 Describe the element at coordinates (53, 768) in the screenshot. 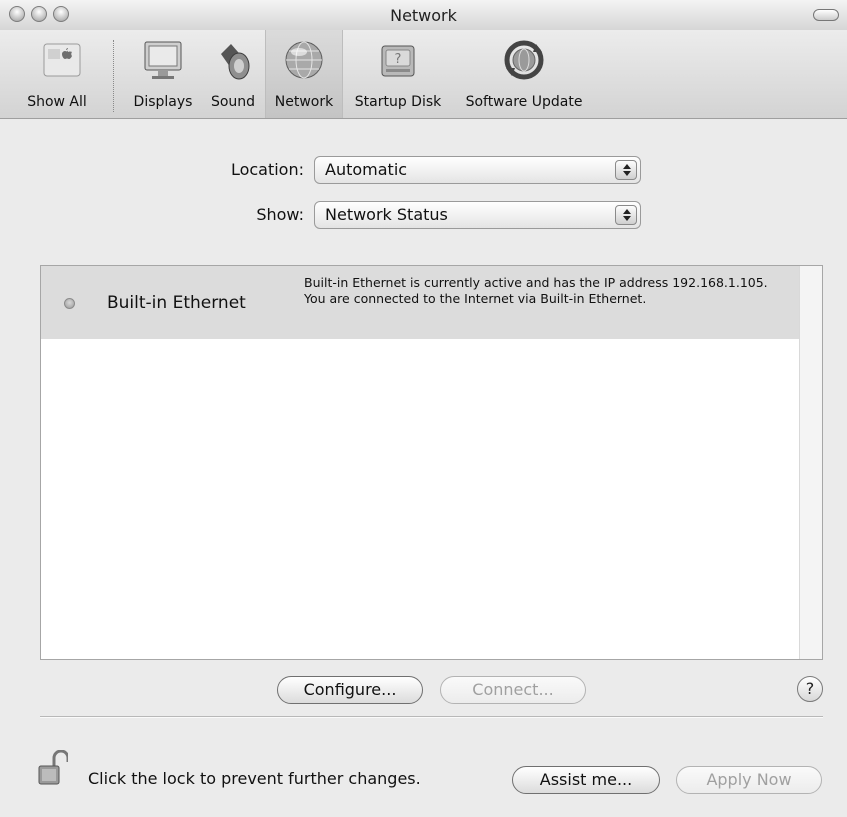

I see `unlocked-lock-icon` at that location.